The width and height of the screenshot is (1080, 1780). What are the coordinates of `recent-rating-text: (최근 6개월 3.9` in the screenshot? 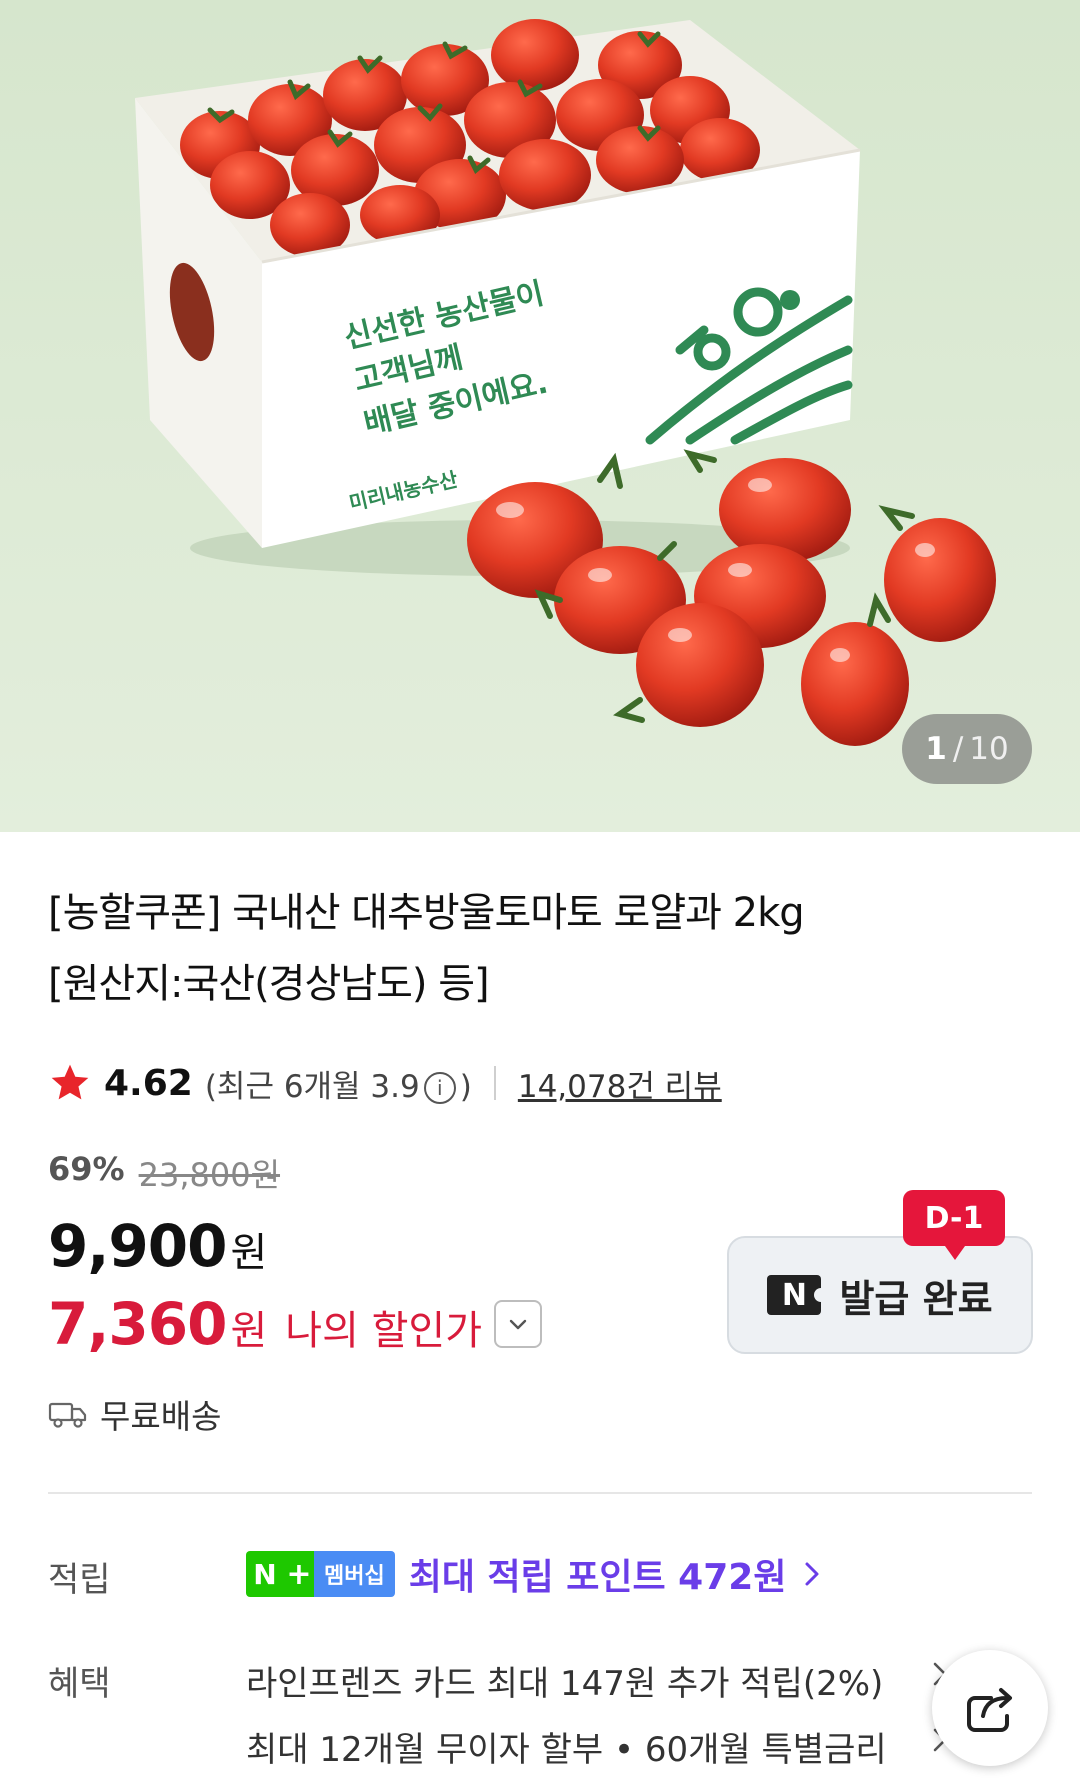 It's located at (312, 1086).